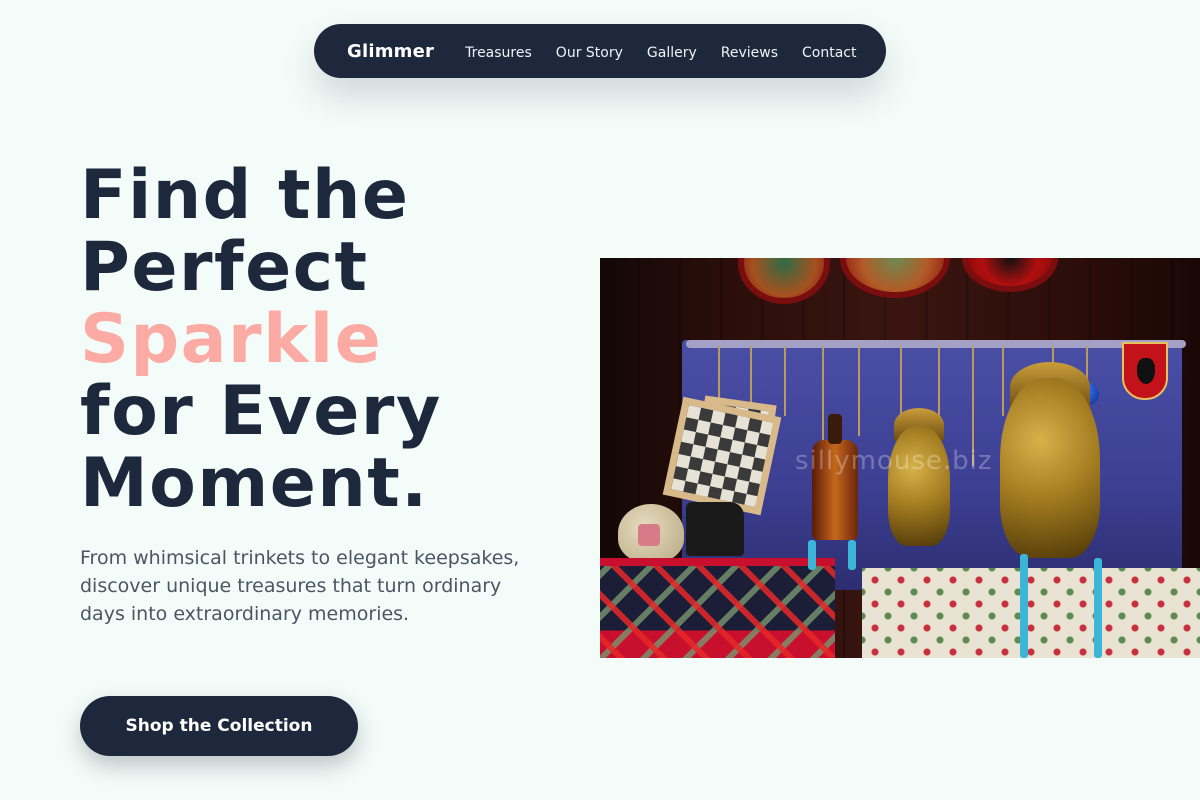 This screenshot has width=1200, height=800. What do you see at coordinates (1145, 371) in the screenshot?
I see `eagle-flag-icon` at bounding box center [1145, 371].